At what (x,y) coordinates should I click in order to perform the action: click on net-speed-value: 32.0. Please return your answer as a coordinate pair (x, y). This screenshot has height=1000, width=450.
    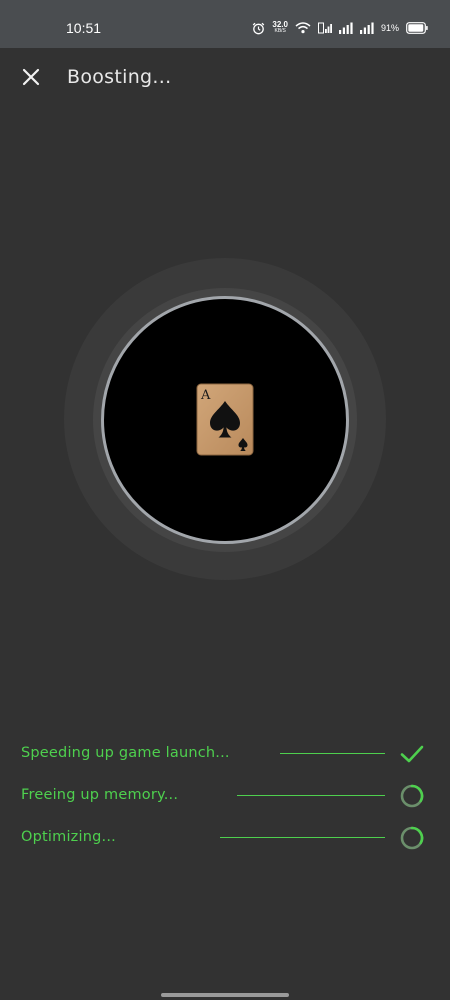
    Looking at the image, I should click on (280, 24).